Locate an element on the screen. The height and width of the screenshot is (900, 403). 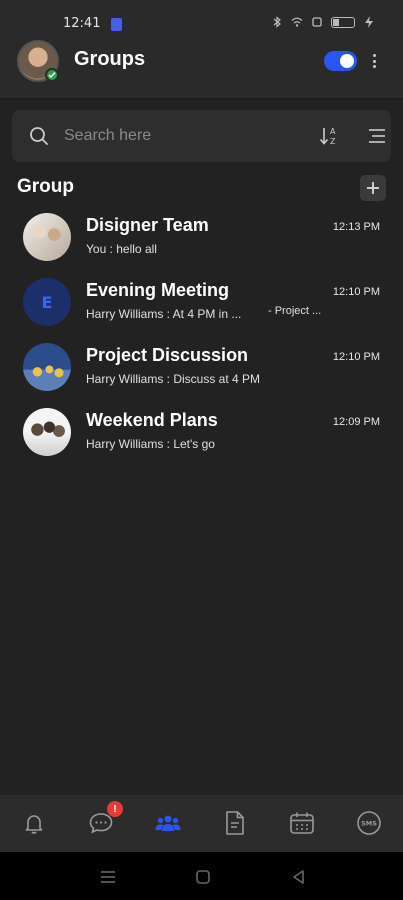
bluetooth-icon is located at coordinates (277, 22).